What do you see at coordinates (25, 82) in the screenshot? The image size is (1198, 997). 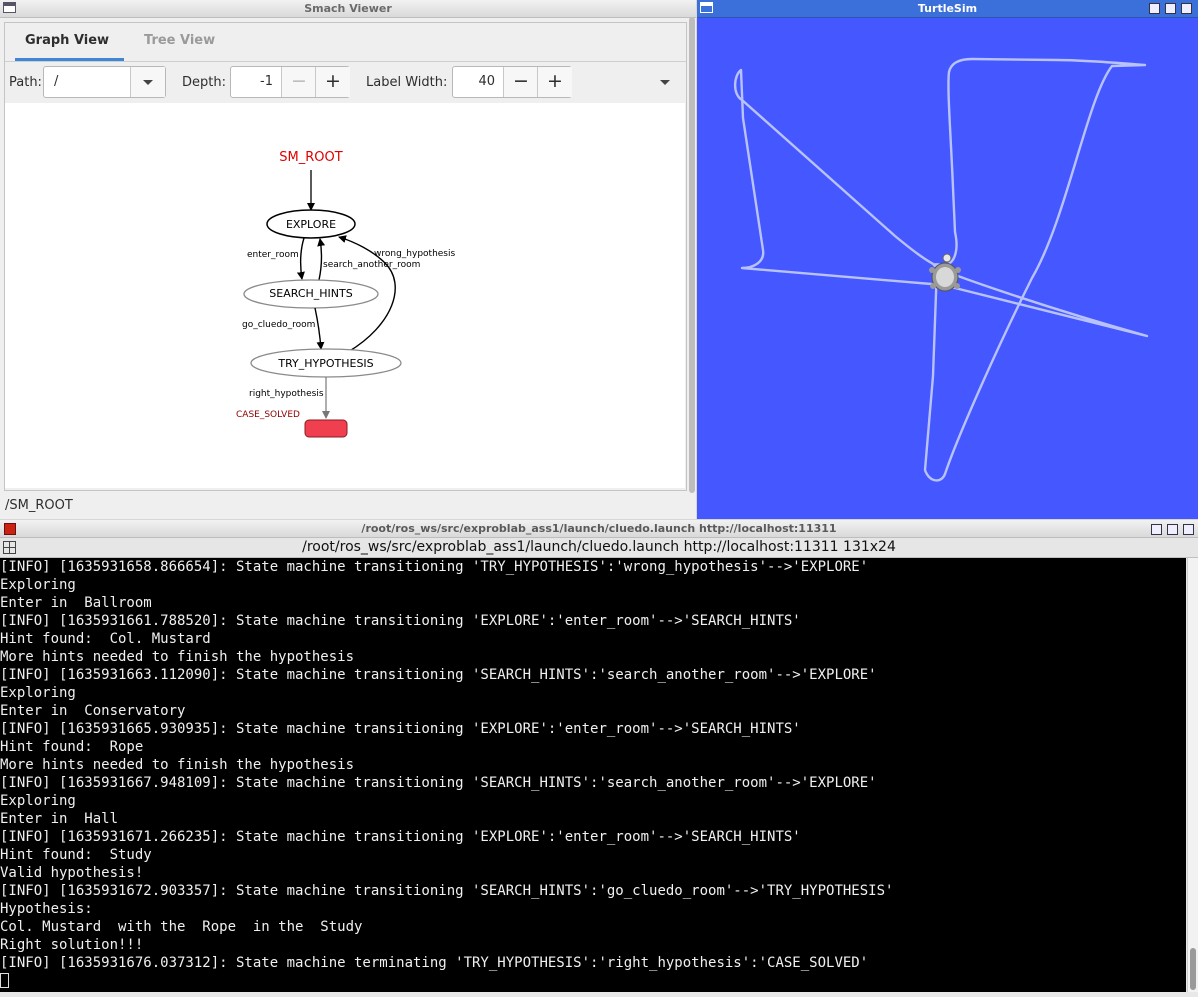 I see `path-label: Path:` at bounding box center [25, 82].